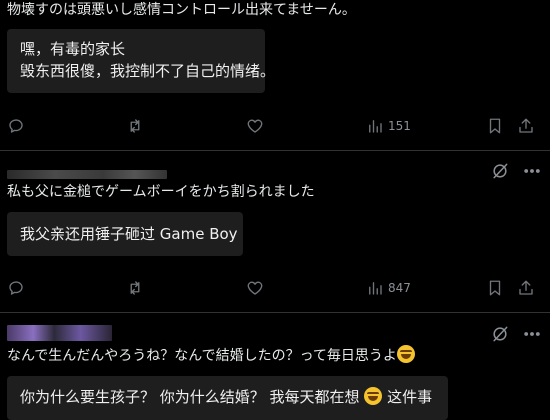 The height and width of the screenshot is (420, 550). I want to click on views-count: 847, so click(399, 288).